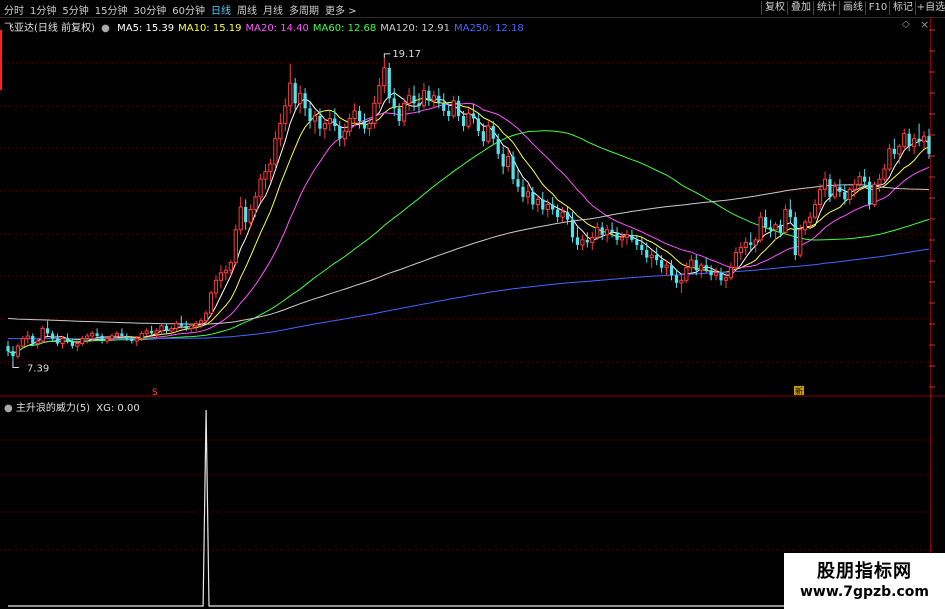 The height and width of the screenshot is (609, 945). Describe the element at coordinates (864, 592) in the screenshot. I see `logo-line2: www.7gpzb.com` at that location.